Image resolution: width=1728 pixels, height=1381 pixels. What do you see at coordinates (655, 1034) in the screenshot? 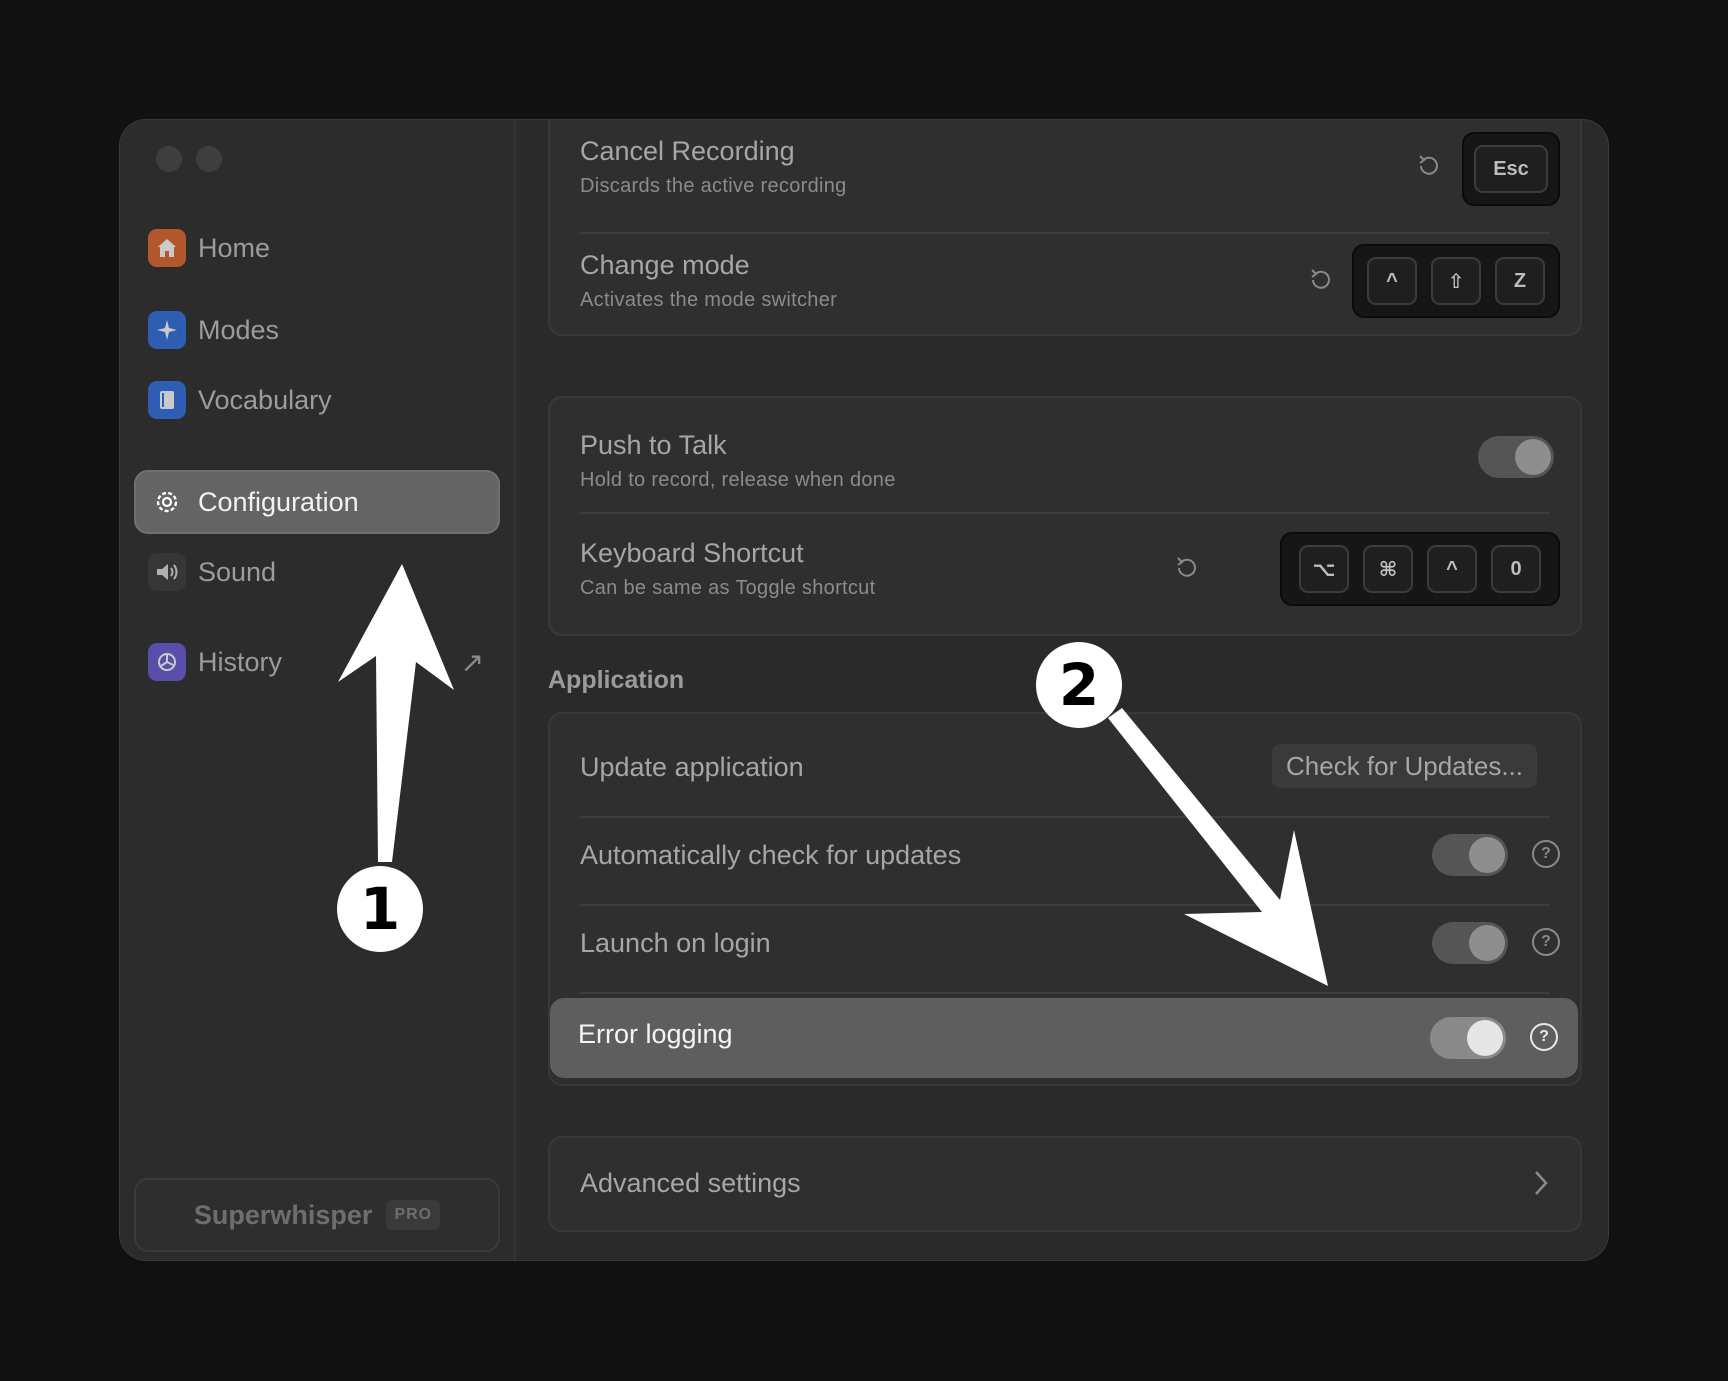
I see `setting-title: Error logging` at bounding box center [655, 1034].